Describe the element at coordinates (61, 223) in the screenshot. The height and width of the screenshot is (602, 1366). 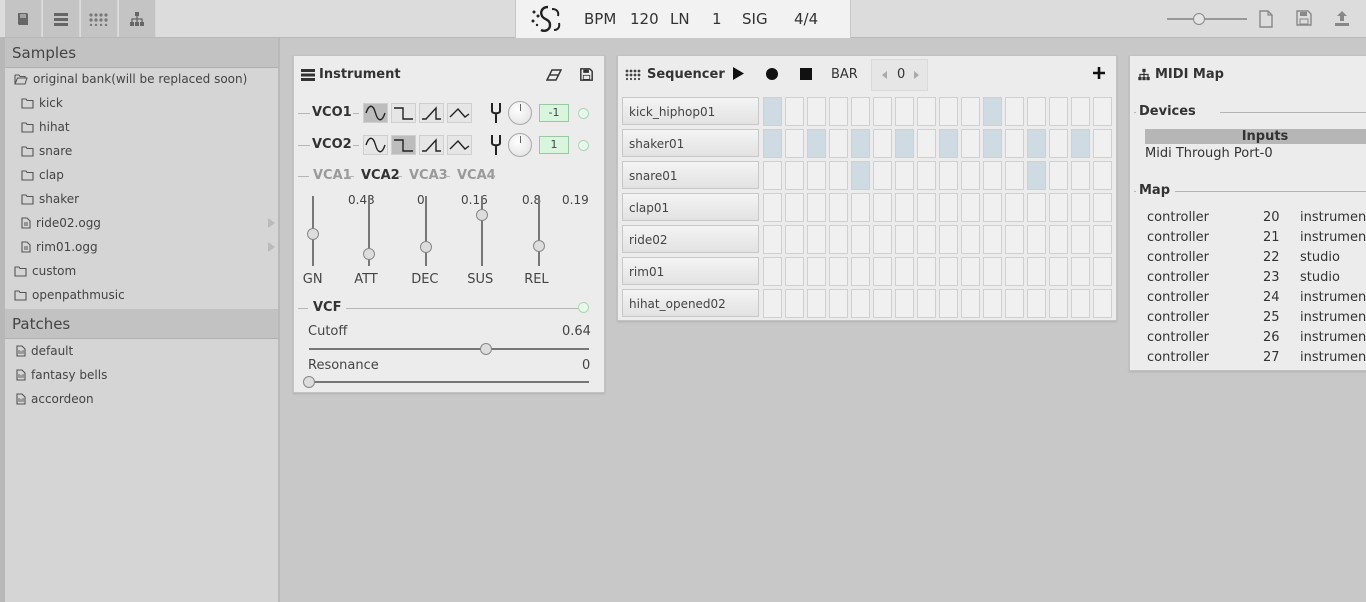
I see `sample-item: ride02.ogg` at that location.